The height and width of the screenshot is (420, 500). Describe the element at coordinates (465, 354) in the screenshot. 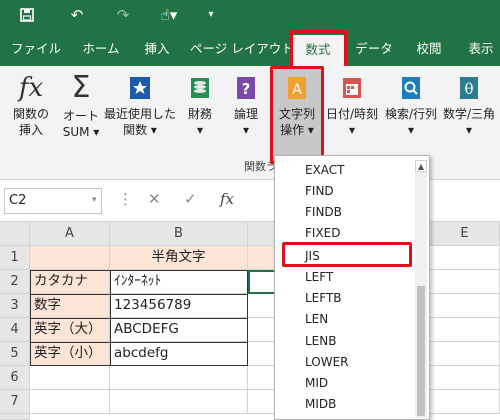

I see `cell-e5` at that location.